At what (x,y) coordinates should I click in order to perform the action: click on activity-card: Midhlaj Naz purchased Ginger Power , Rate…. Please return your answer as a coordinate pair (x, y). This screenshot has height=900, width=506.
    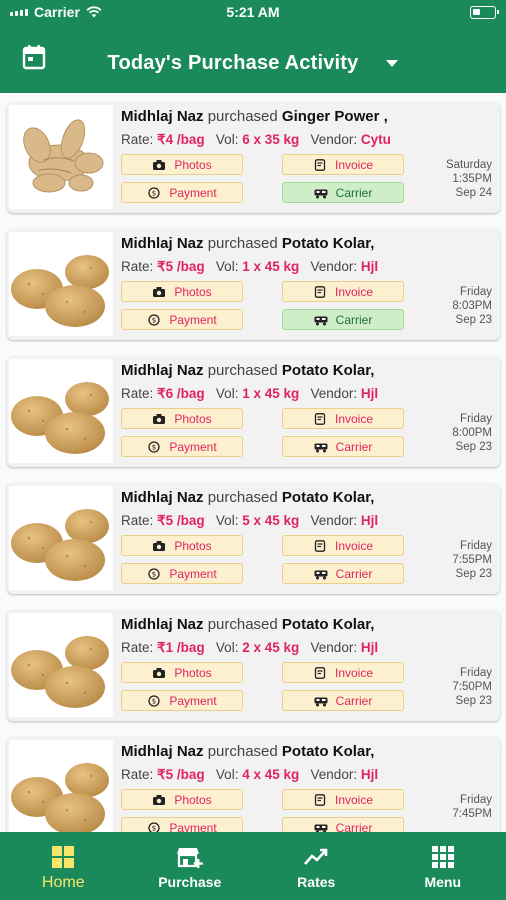
    Looking at the image, I should click on (253, 157).